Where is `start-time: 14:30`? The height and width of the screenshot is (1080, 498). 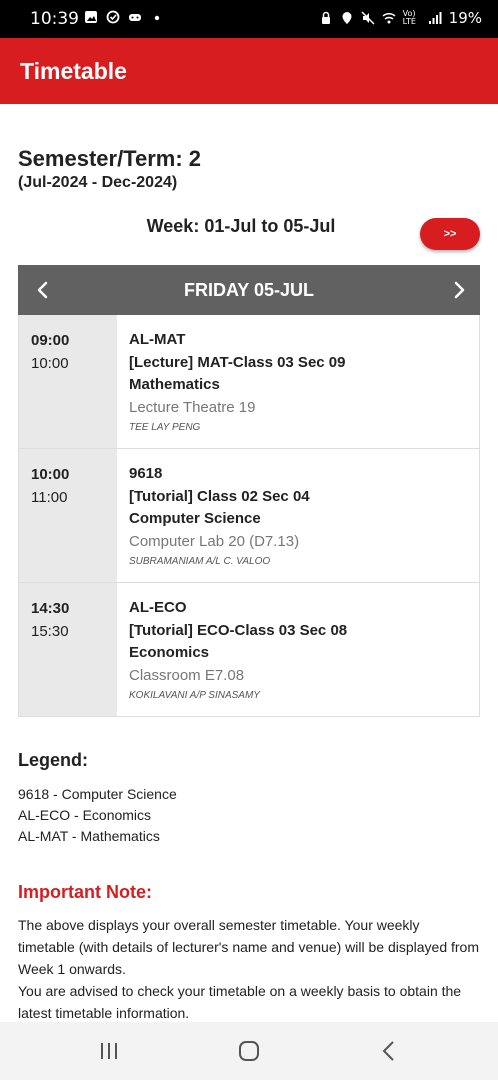
start-time: 14:30 is located at coordinates (50, 608).